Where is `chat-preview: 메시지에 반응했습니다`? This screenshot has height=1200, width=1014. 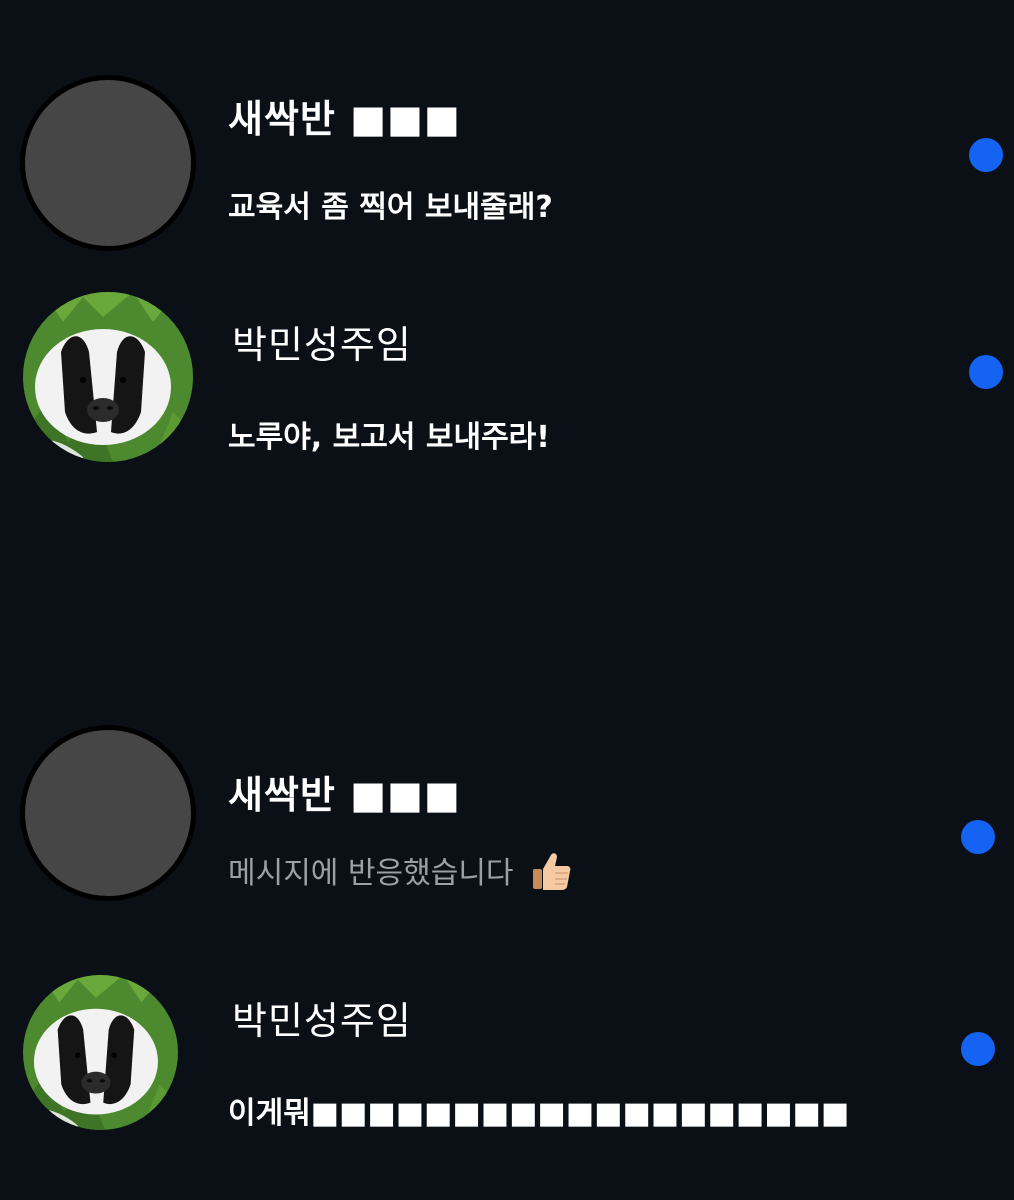 chat-preview: 메시지에 반응했습니다 is located at coordinates (400, 874).